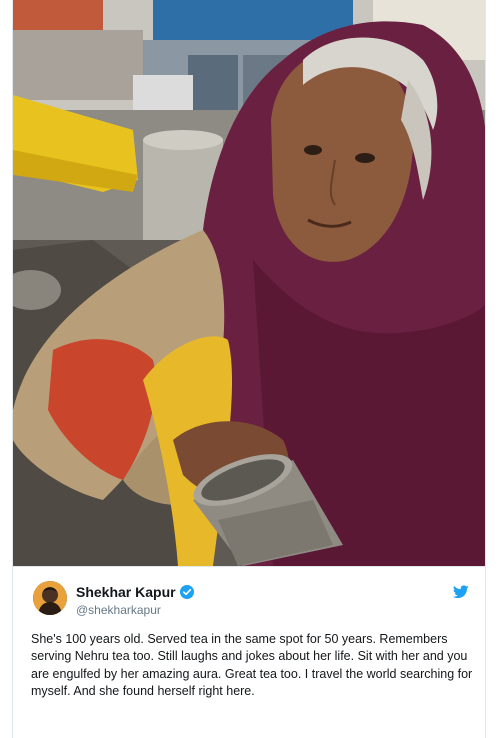 This screenshot has width=500, height=738. I want to click on twitter-bird-icon, so click(460, 594).